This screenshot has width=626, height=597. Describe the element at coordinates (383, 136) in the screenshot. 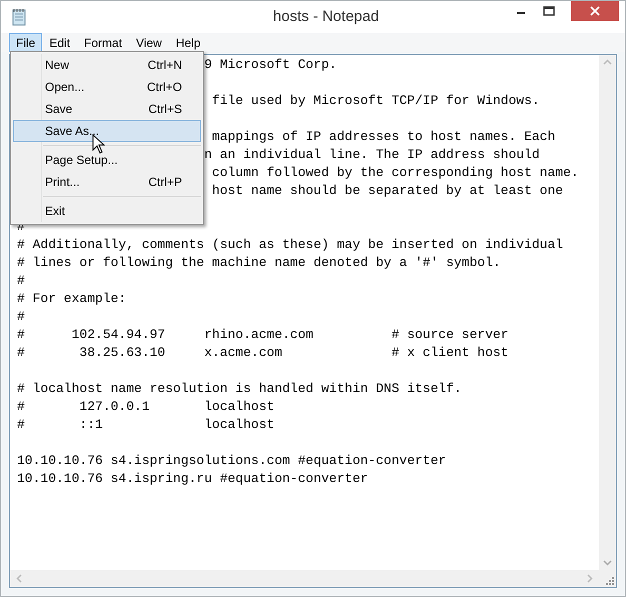

I see `text-line: mappings of IP addresses to host names. Each` at that location.